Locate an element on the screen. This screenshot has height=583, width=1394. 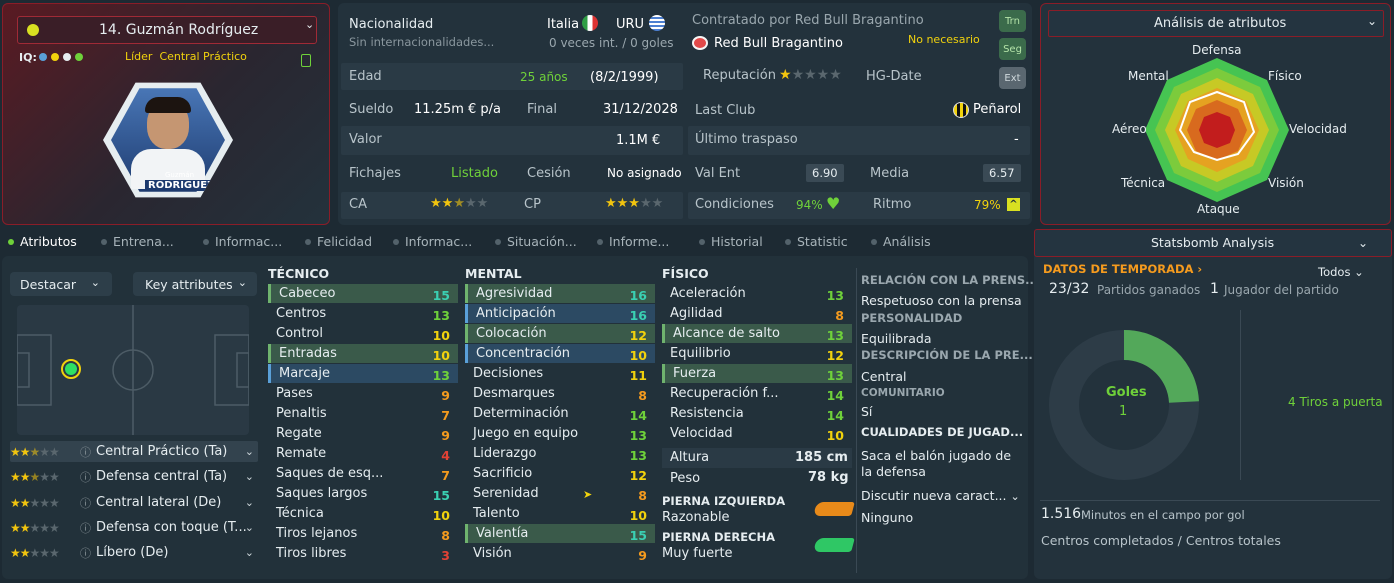
attribute-row: Pases 9 is located at coordinates (363, 393).